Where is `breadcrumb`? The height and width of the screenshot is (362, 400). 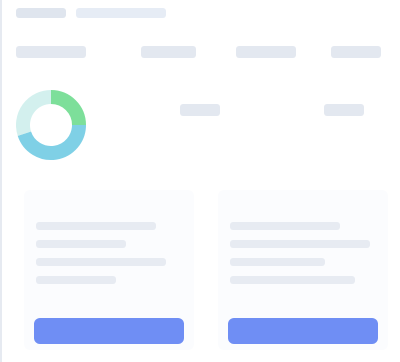
breadcrumb is located at coordinates (91, 13).